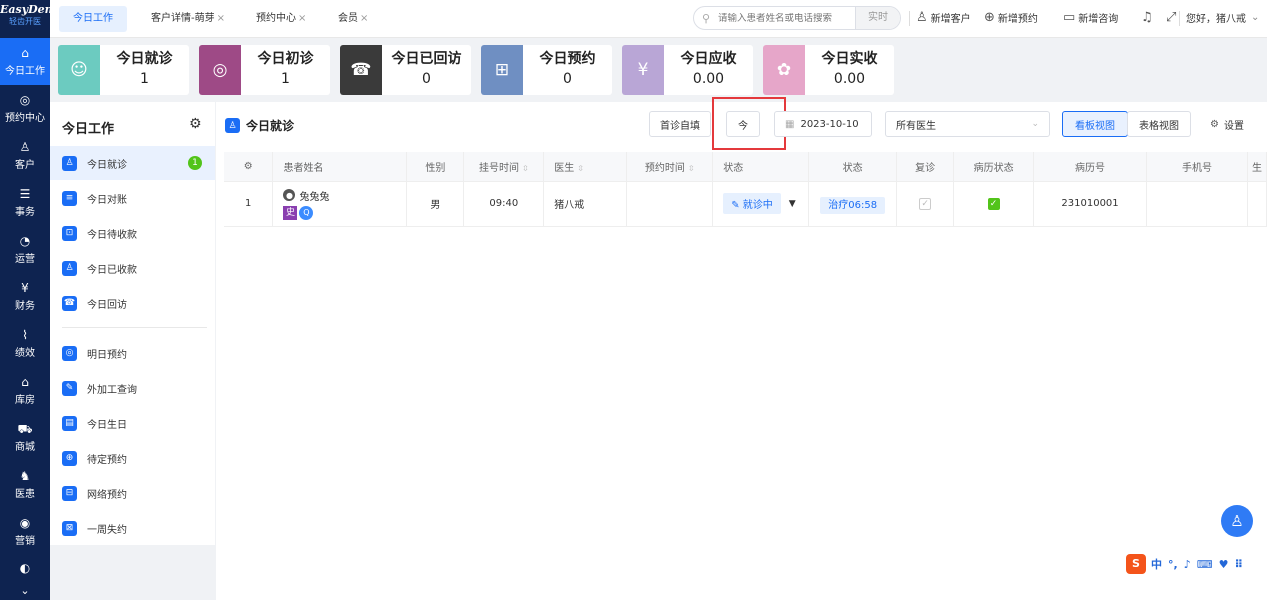 The width and height of the screenshot is (1267, 600). I want to click on status-label: 就诊中, so click(757, 205).